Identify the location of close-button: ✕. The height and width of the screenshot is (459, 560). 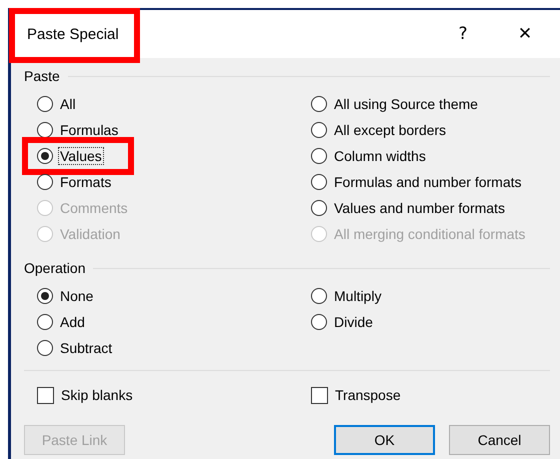
(525, 34).